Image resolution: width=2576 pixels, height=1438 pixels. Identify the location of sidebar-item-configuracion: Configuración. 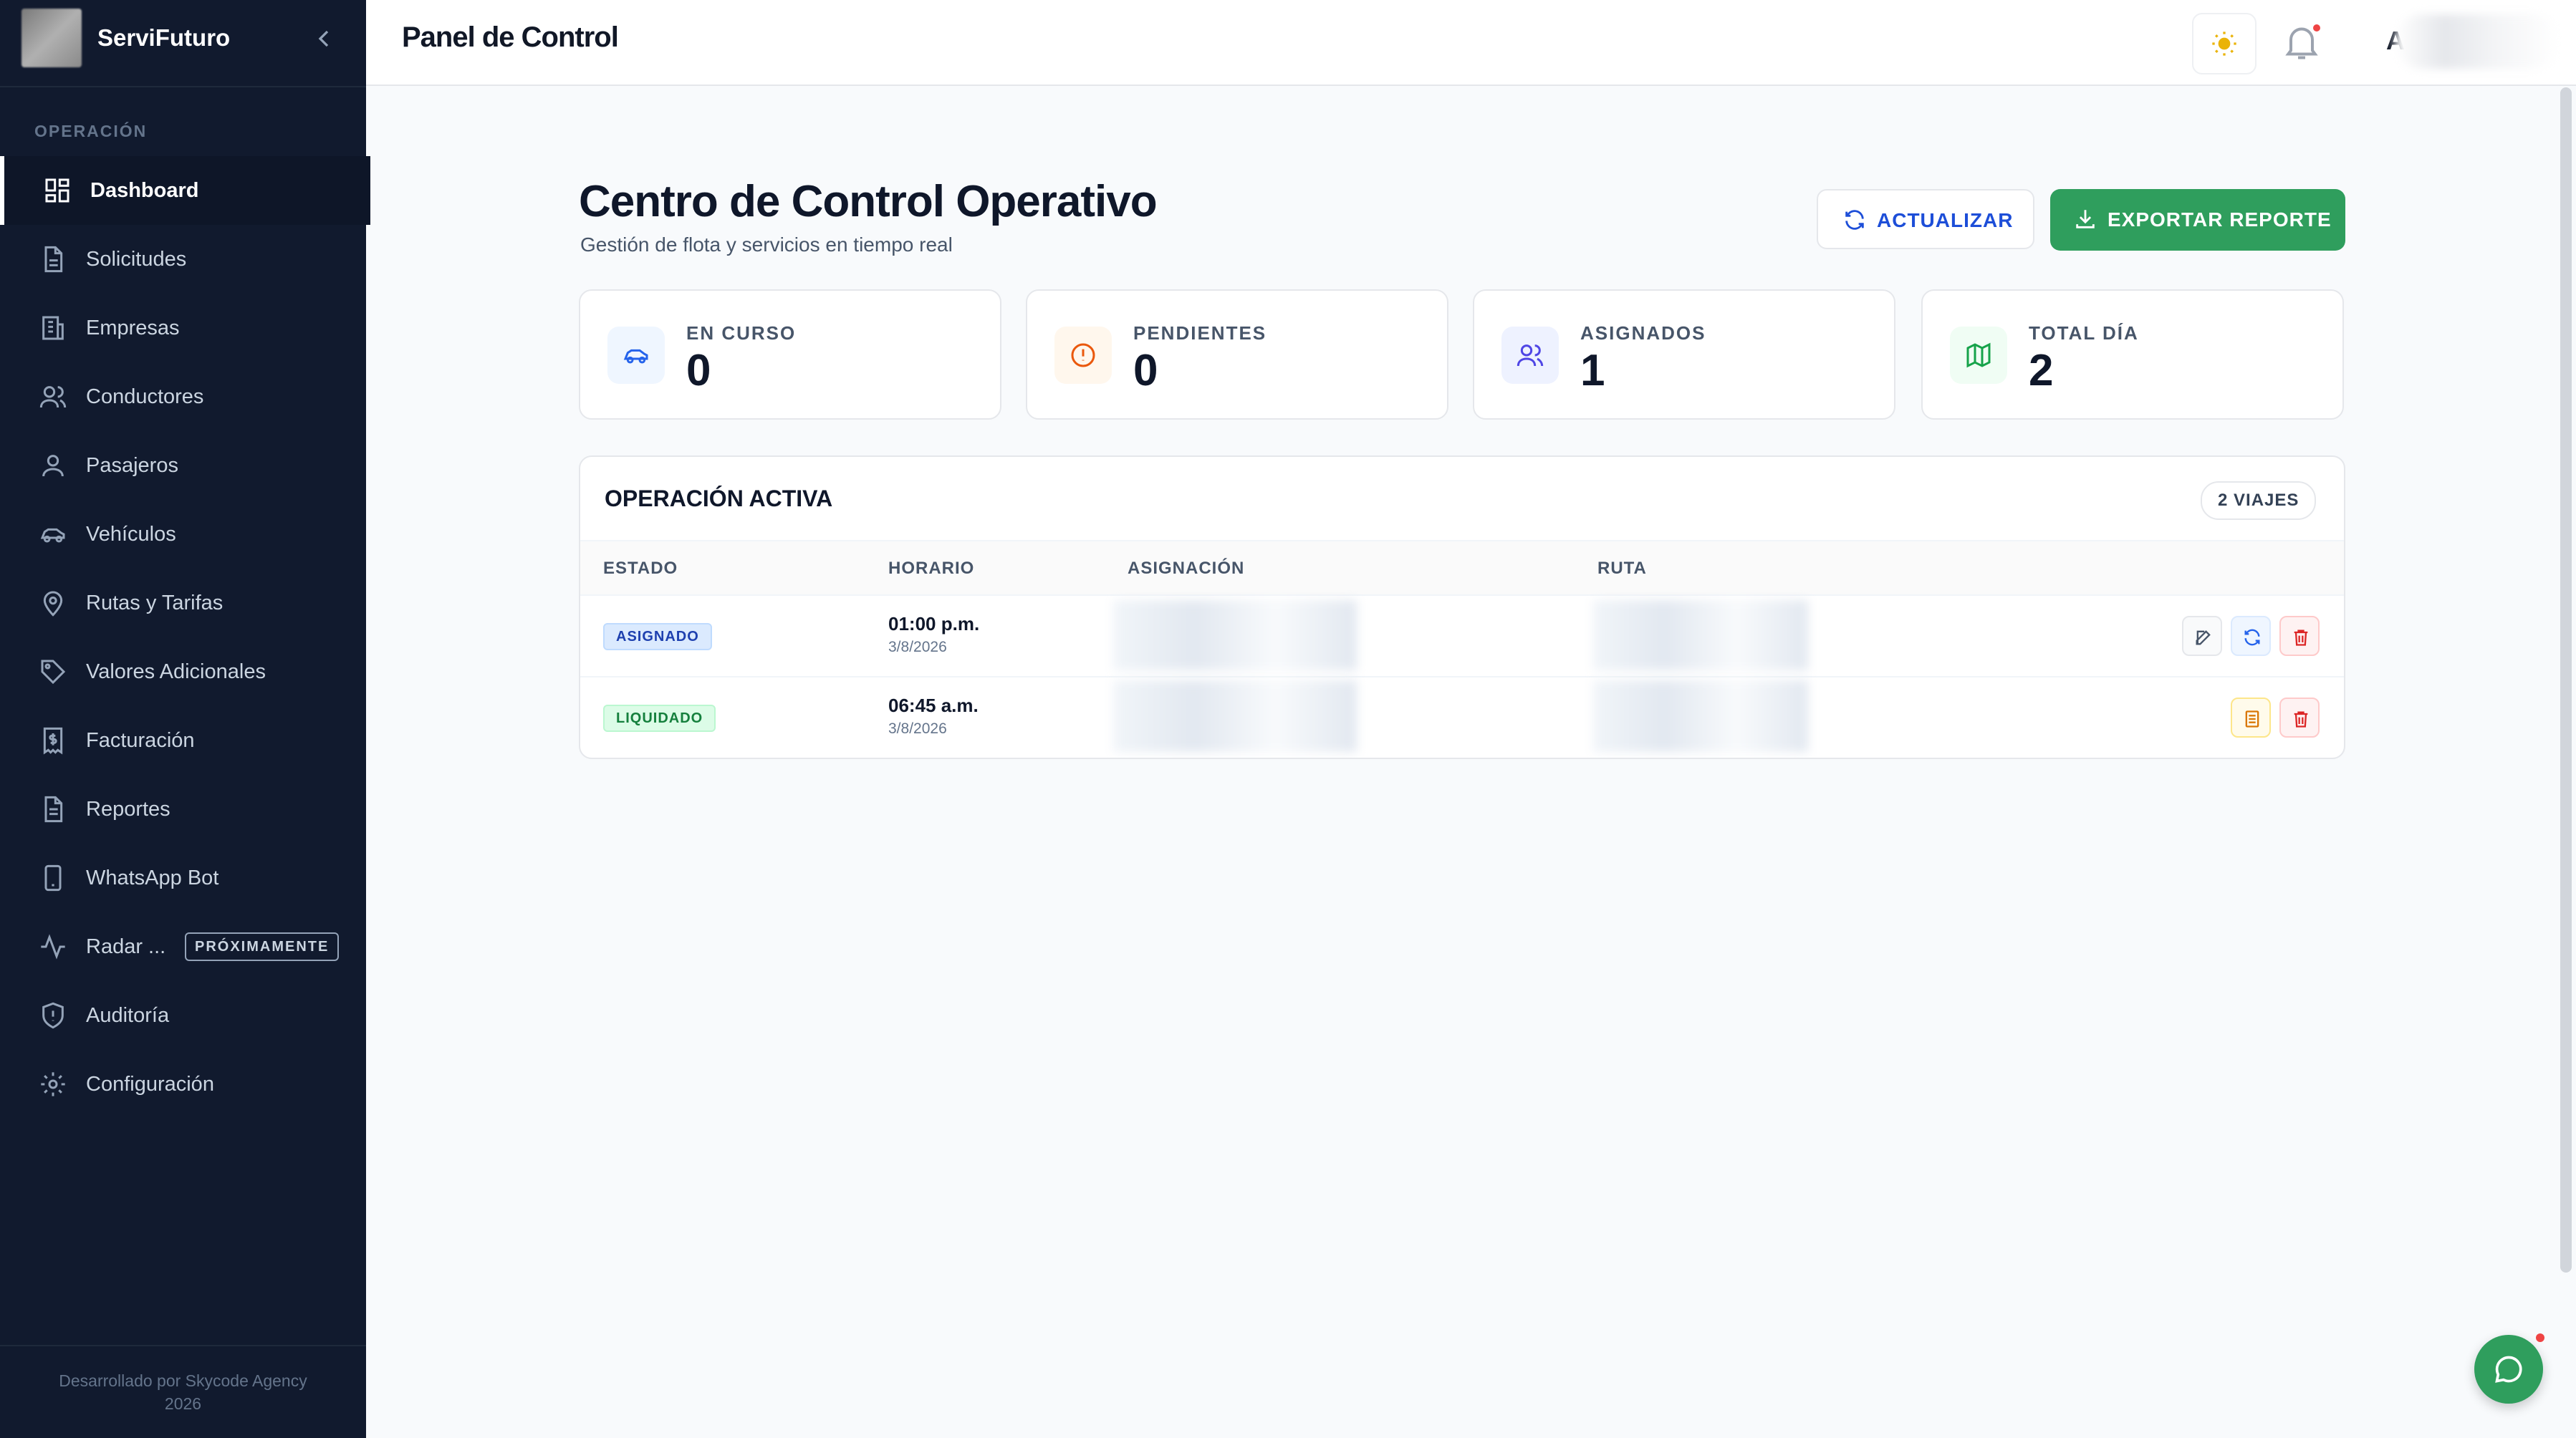
(183, 1084).